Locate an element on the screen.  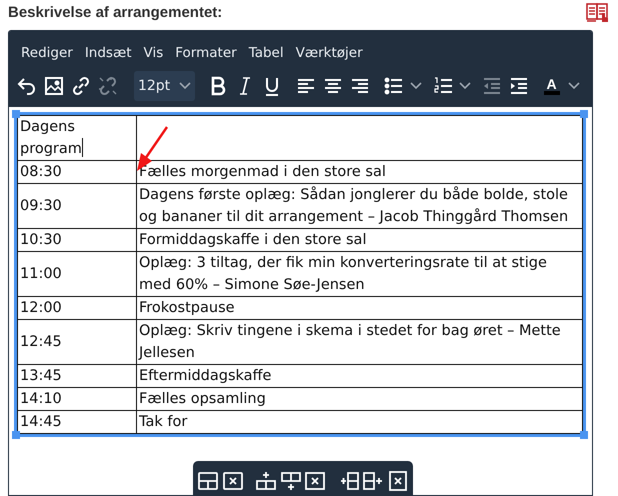
table-cell: 11:00 is located at coordinates (41, 274).